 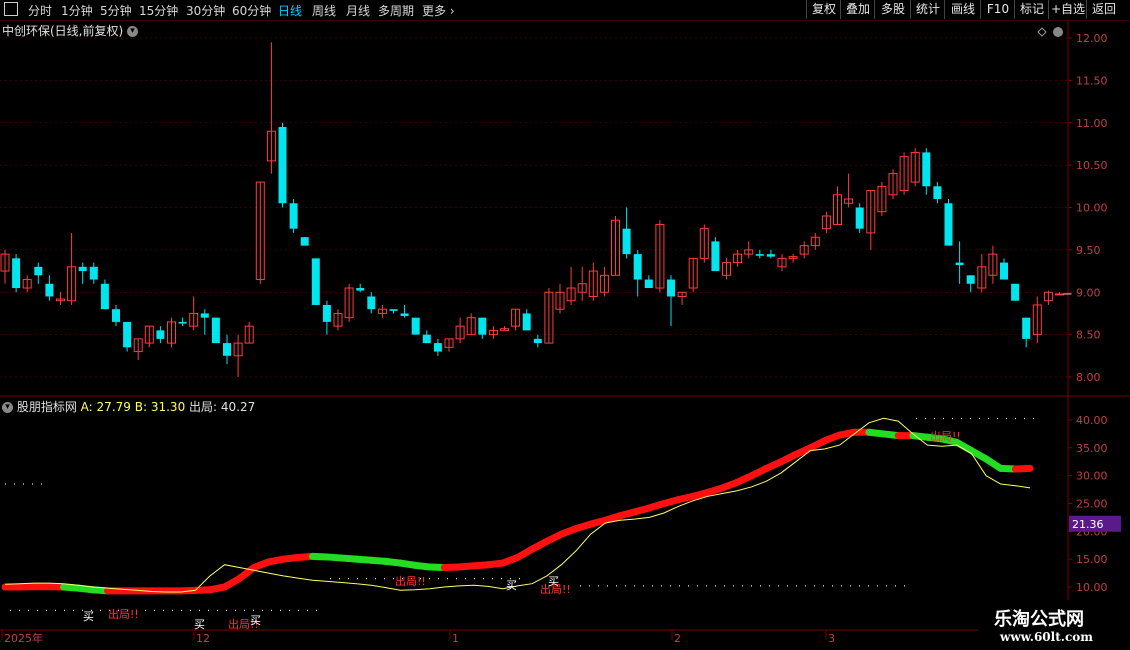 I want to click on watermark-url: www.60lt.com, so click(x=1046, y=637).